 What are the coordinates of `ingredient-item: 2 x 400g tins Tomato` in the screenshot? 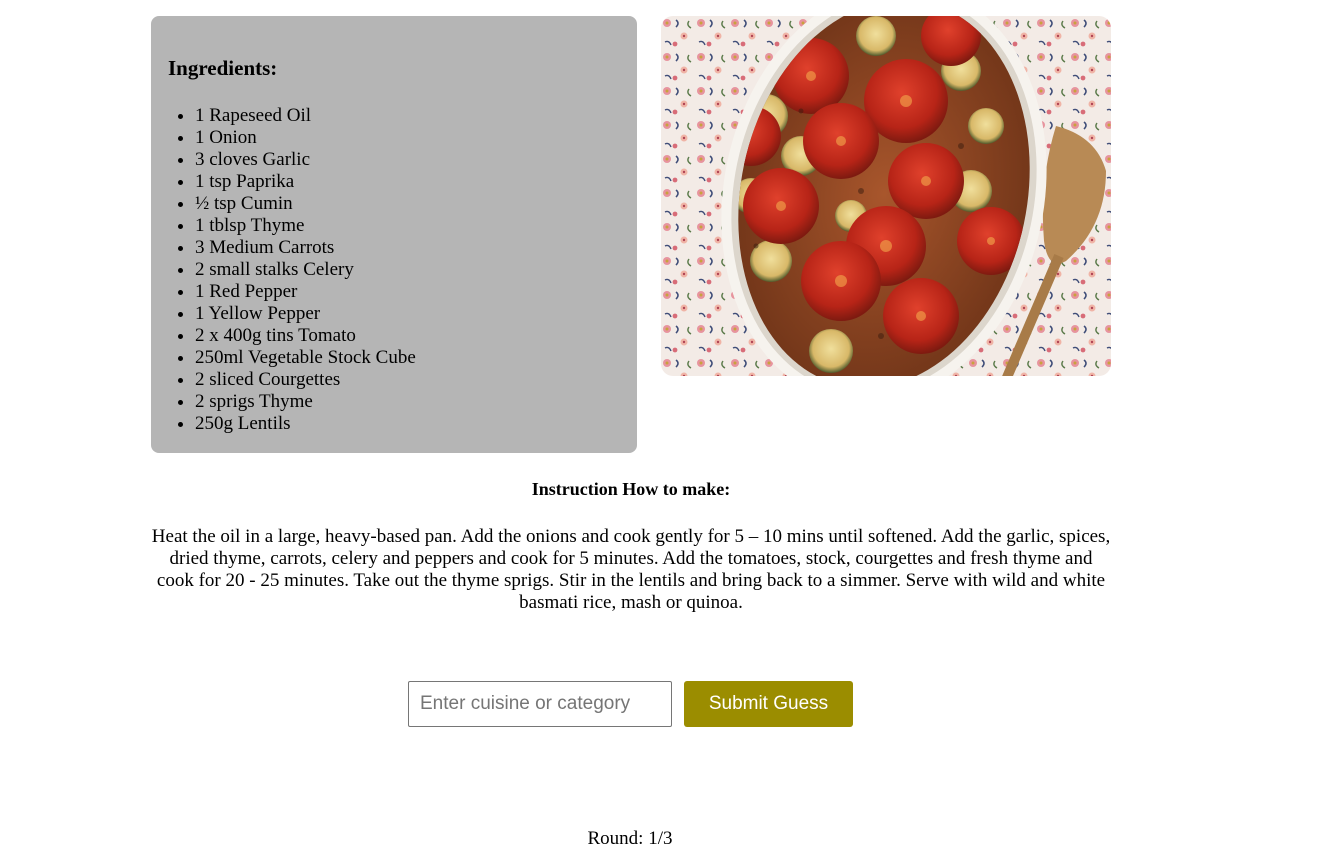 It's located at (305, 336).